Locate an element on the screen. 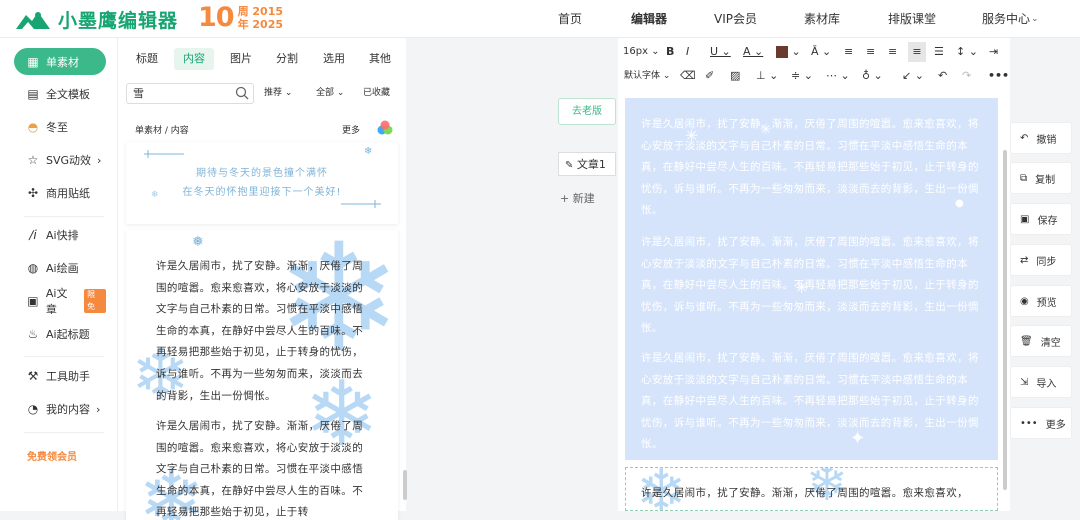 The image size is (1080, 520). sidebar-item-label: 单素材 is located at coordinates (62, 62).